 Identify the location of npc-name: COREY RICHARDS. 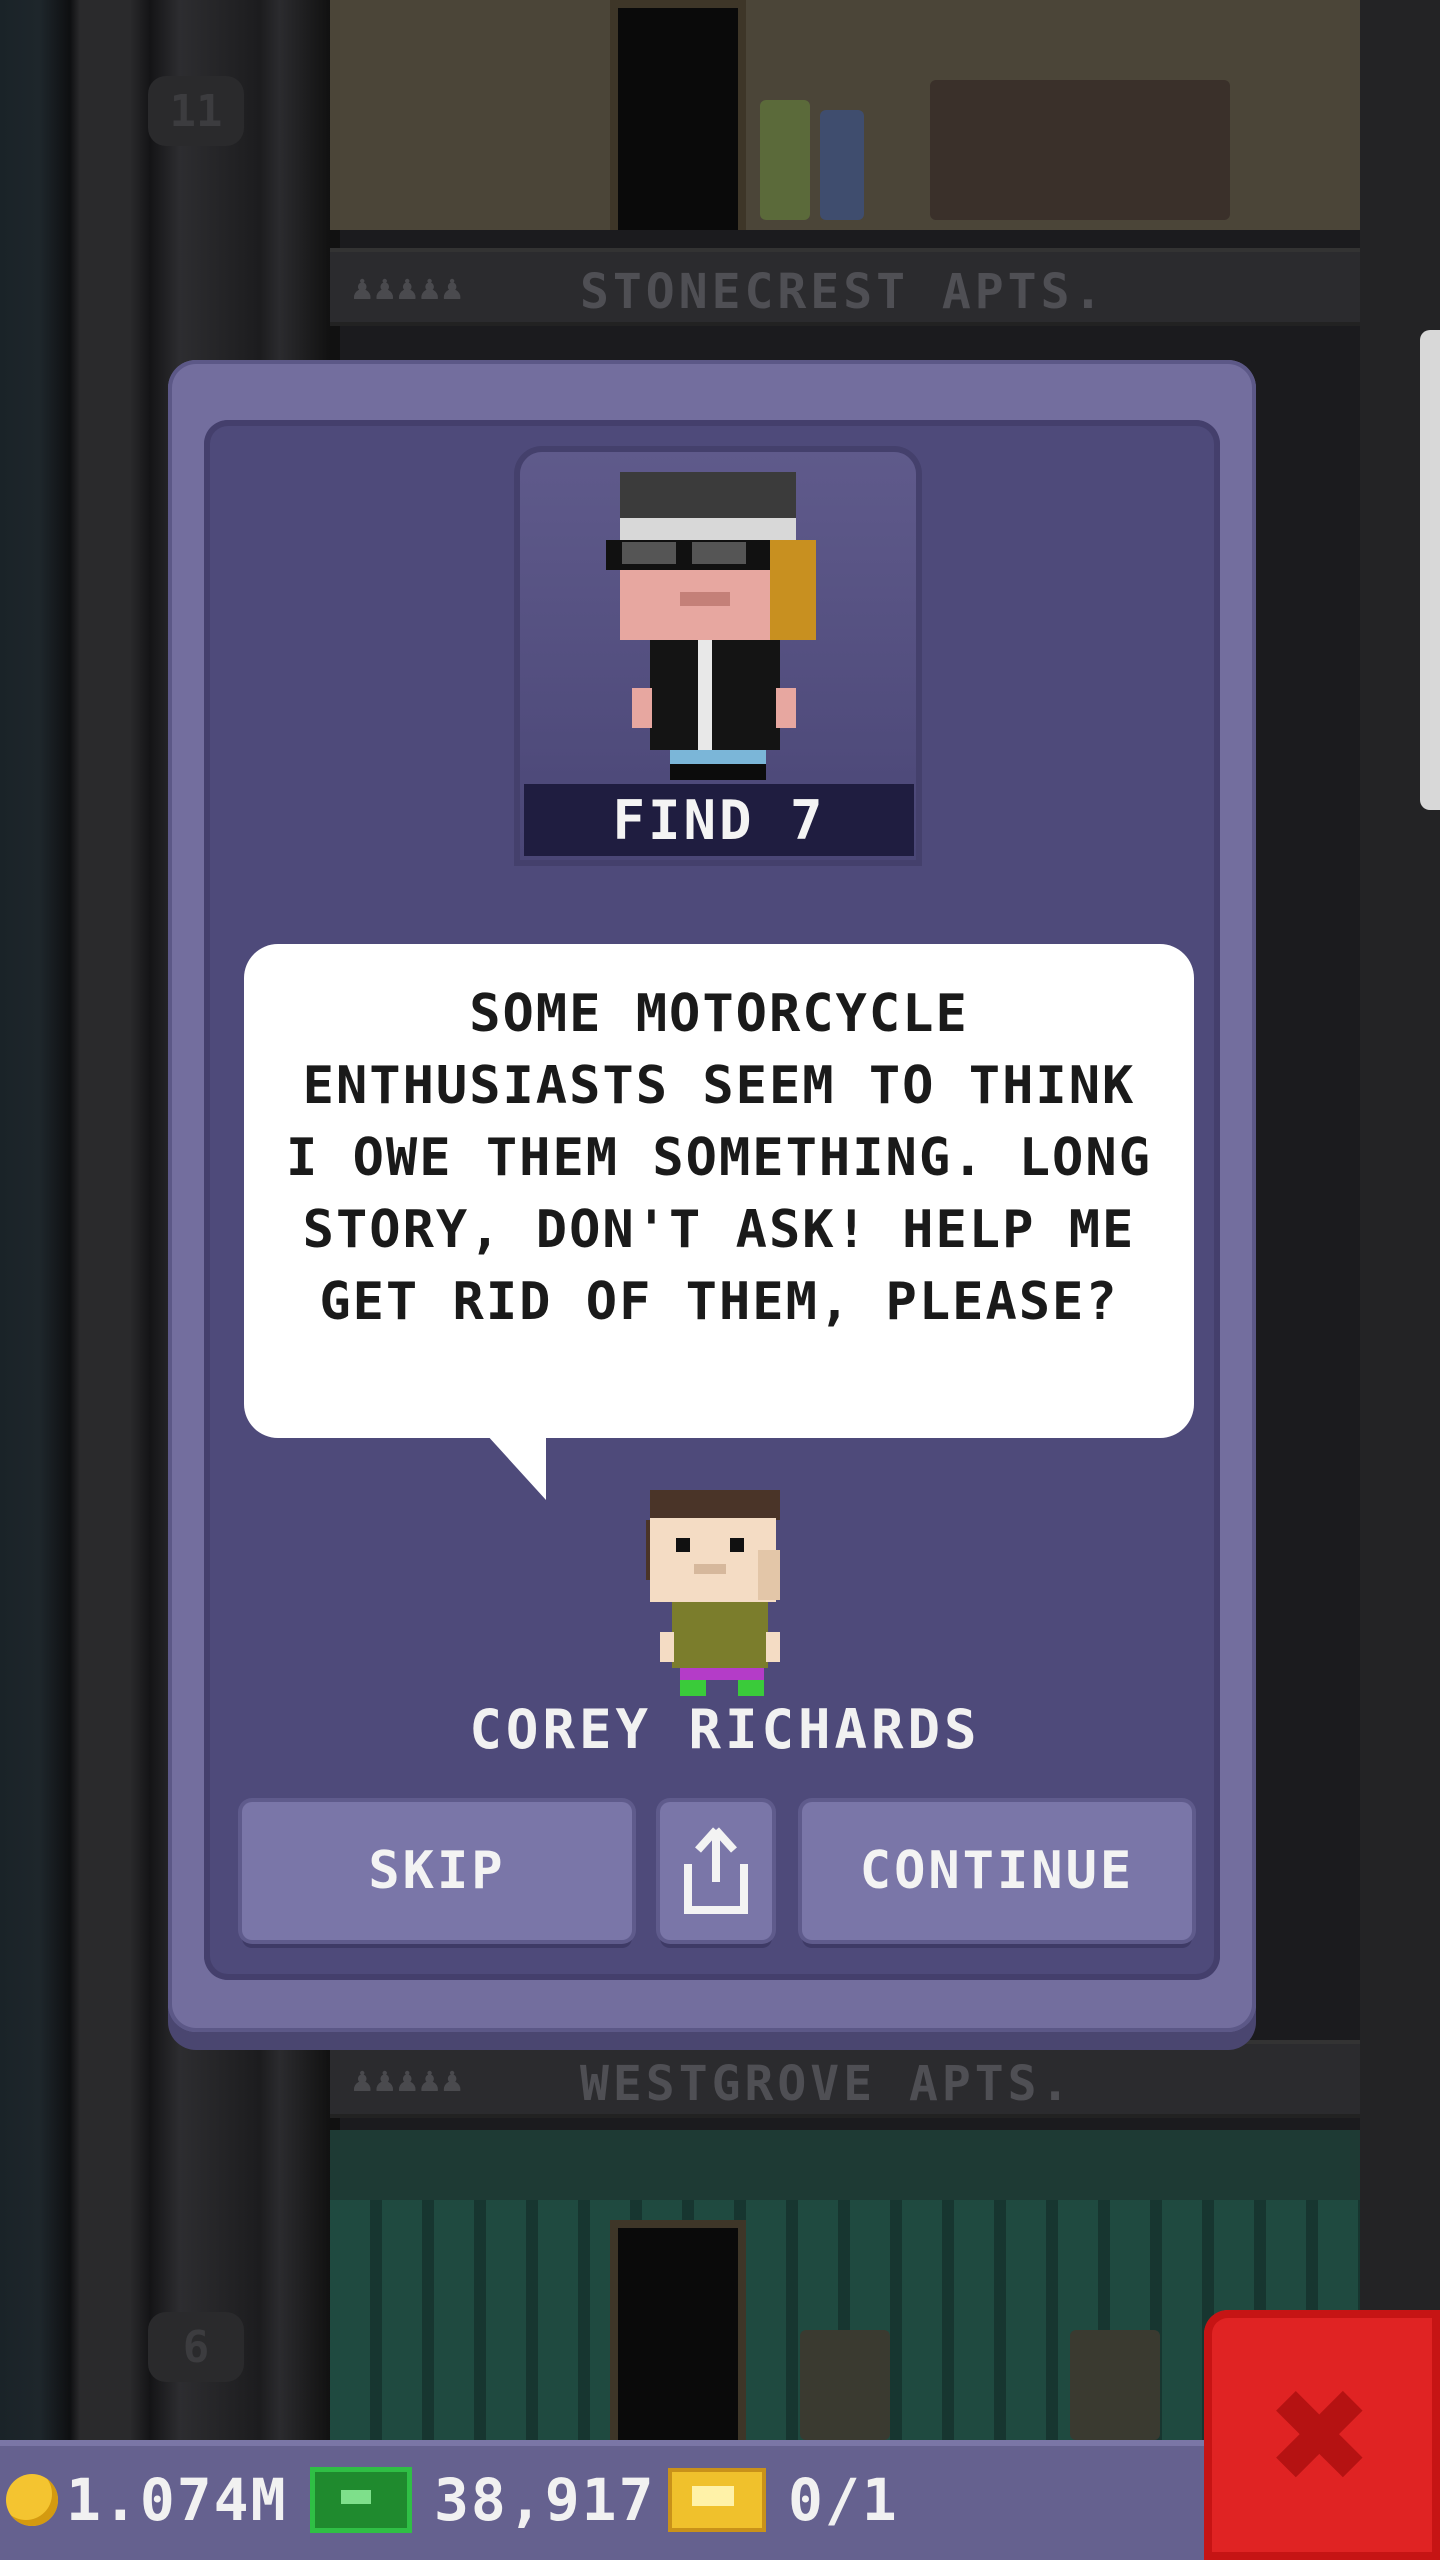
(725, 1729).